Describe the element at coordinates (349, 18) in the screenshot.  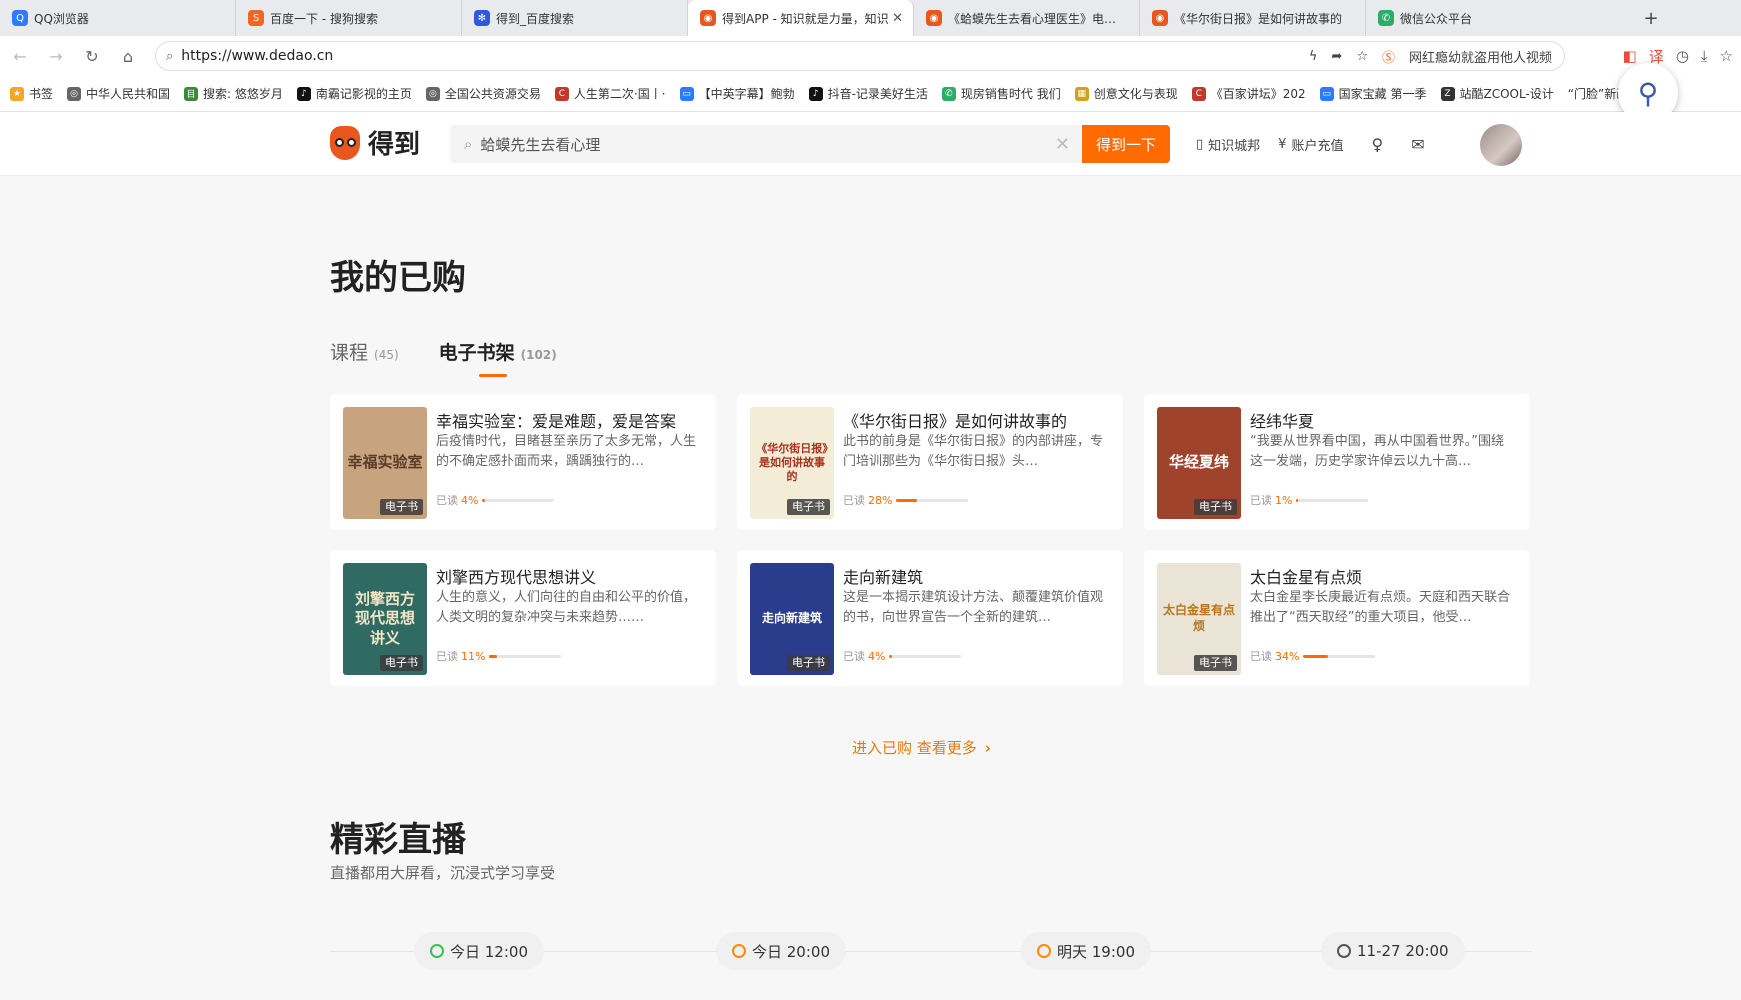
I see `browser-tab-sogou: S 百度一下 - 搜狗搜索` at that location.